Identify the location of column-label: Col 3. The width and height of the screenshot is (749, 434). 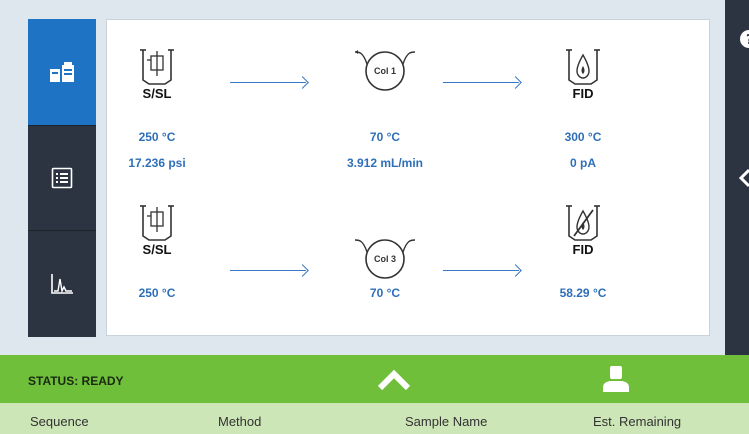
(384, 259).